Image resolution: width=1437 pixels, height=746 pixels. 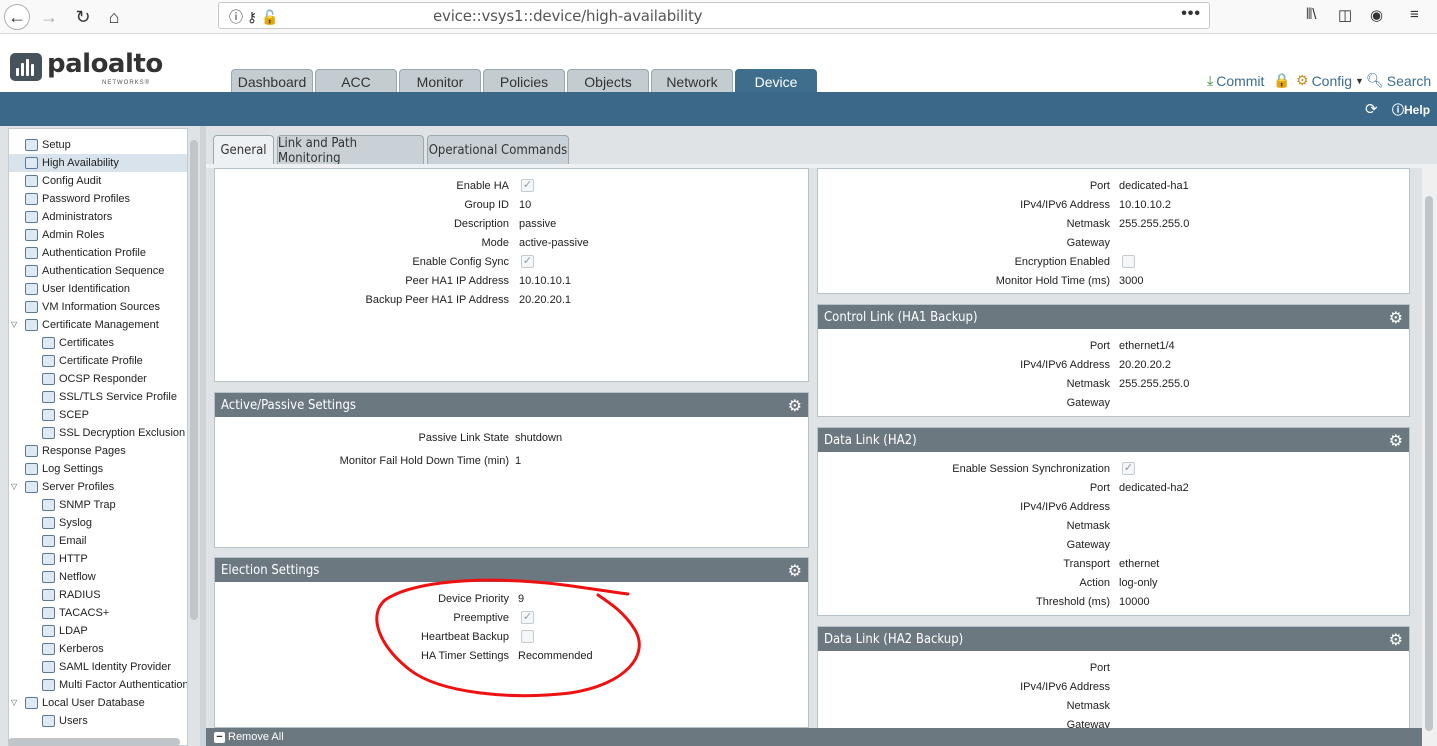 I want to click on sidebar-item-certificate-profile: Certificate Profile, so click(x=92, y=361).